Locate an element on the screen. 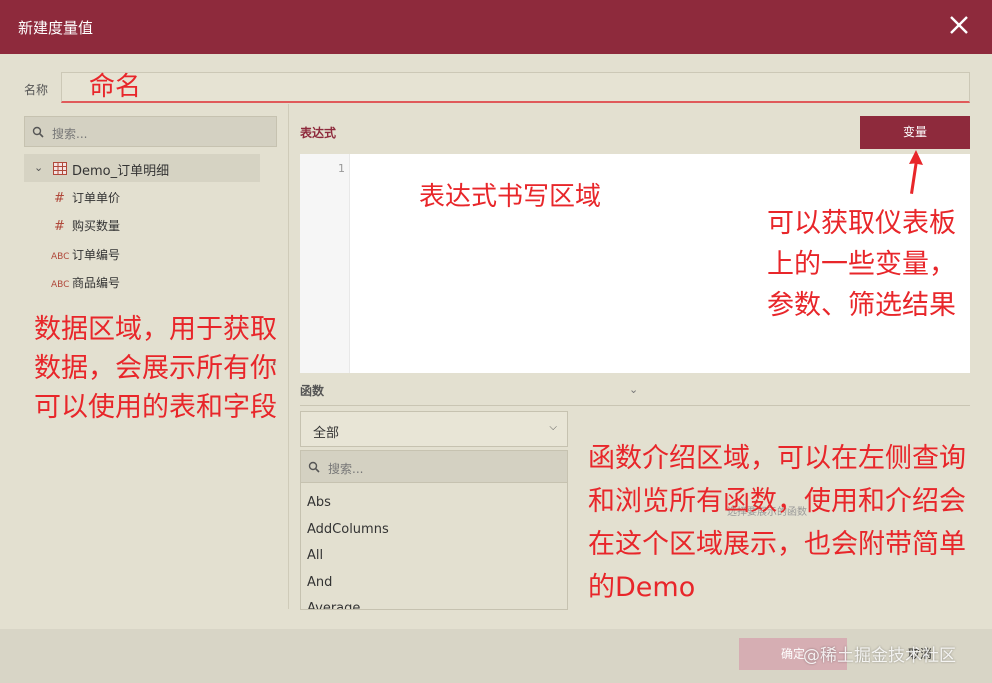  function-item: And is located at coordinates (319, 582).